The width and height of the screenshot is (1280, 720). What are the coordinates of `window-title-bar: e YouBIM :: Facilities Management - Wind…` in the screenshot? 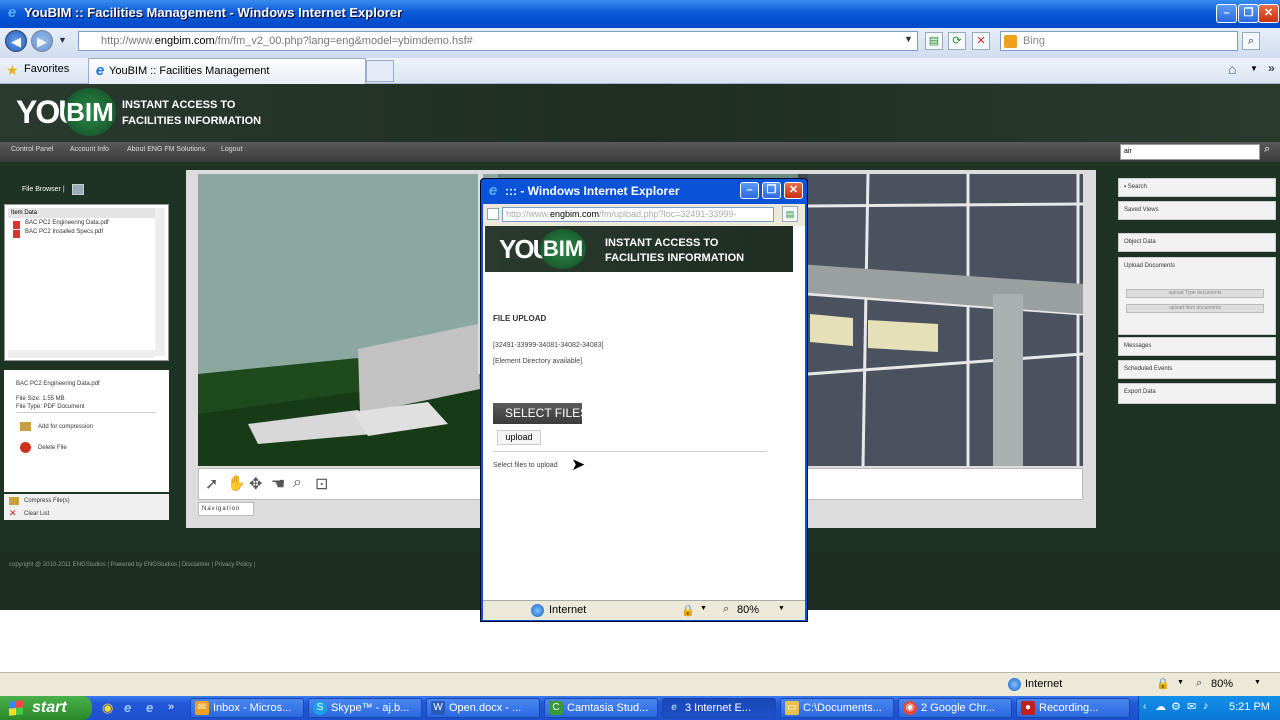 It's located at (640, 14).